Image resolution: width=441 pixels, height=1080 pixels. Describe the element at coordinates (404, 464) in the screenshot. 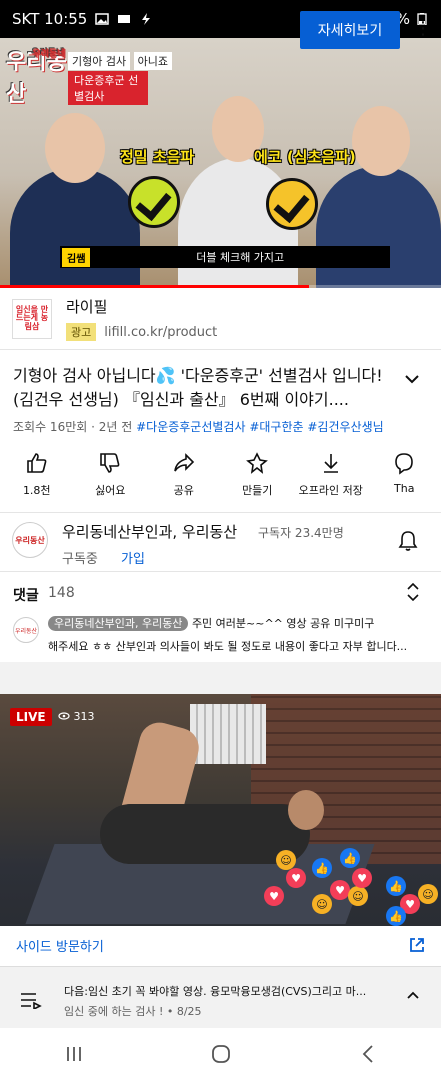

I see `thanks-icon` at that location.